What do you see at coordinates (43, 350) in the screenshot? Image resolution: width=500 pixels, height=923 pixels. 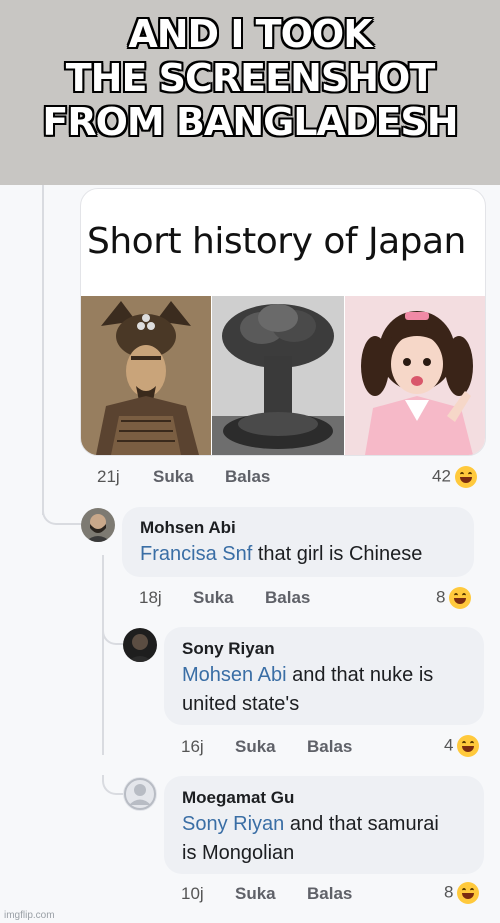 I see `thread-connector` at bounding box center [43, 350].